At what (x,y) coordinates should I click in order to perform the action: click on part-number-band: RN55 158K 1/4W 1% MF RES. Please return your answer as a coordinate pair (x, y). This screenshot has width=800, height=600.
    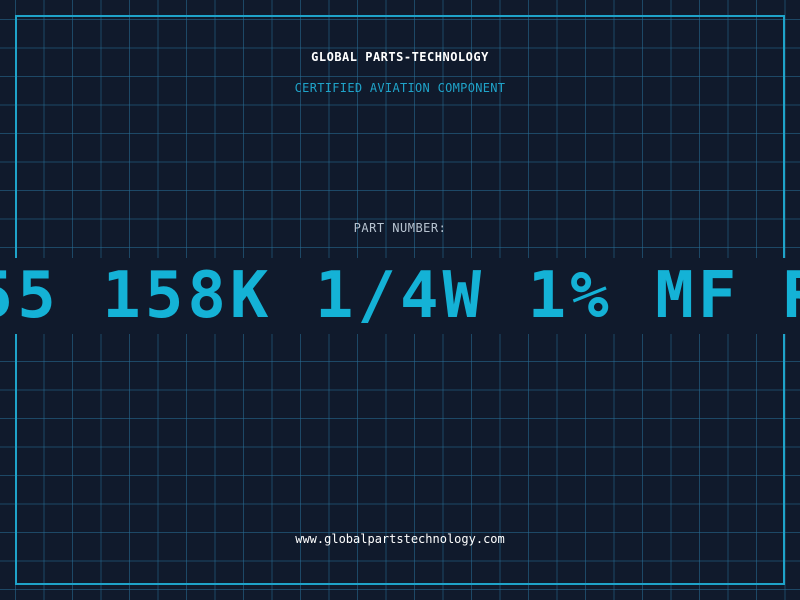
    Looking at the image, I should click on (400, 296).